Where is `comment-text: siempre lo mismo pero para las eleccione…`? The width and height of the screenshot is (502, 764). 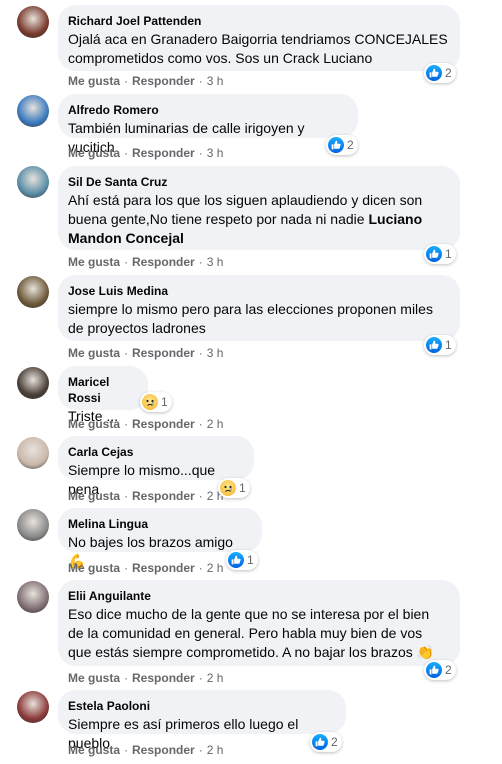
comment-text: siempre lo mismo pero para las eleccione… is located at coordinates (258, 319).